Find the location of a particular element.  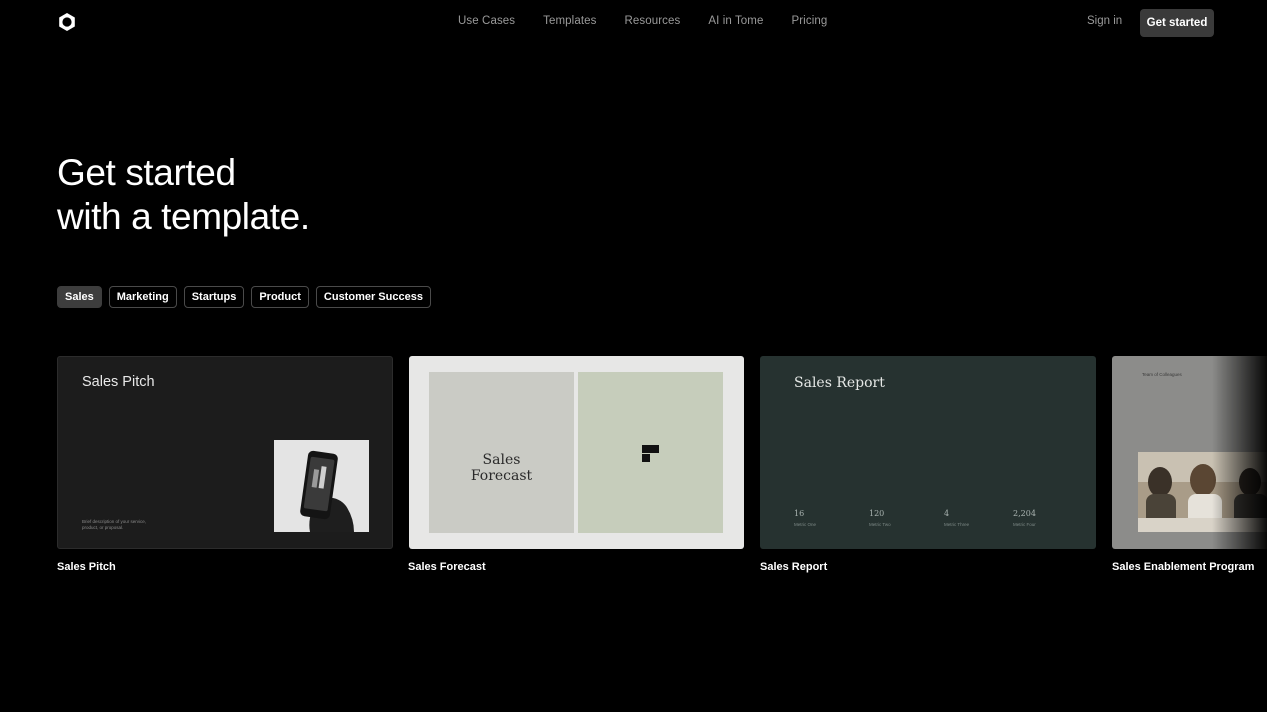

tome-logo-icon is located at coordinates (67, 22).